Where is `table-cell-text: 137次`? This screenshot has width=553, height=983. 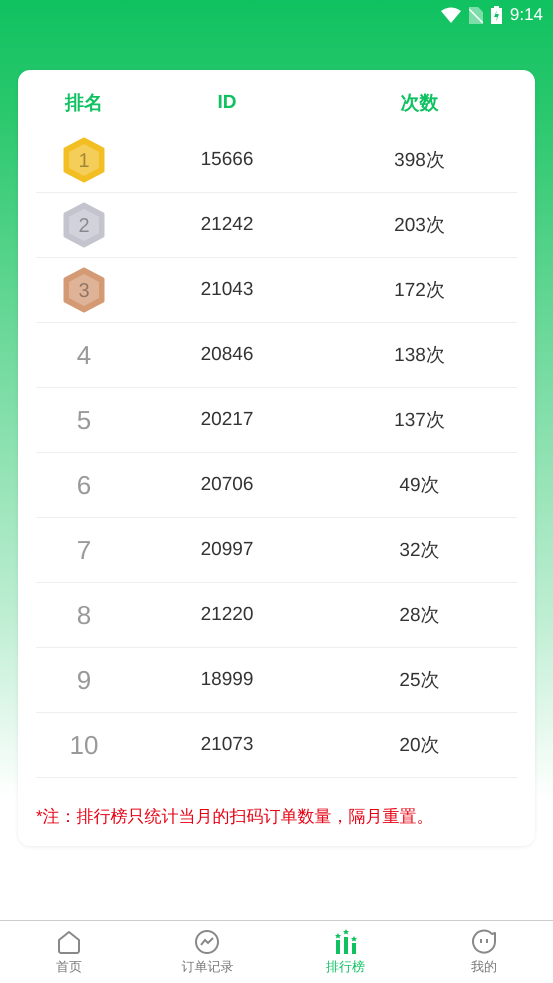 table-cell-text: 137次 is located at coordinates (419, 421).